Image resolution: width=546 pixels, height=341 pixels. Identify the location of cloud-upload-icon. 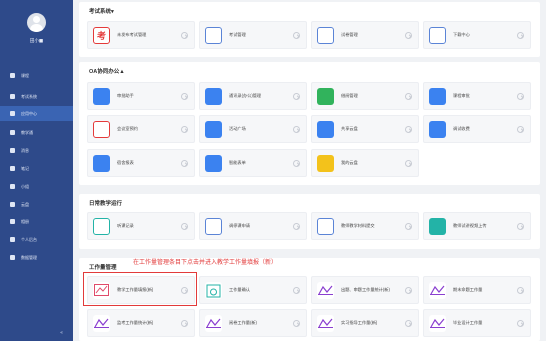
(325, 163).